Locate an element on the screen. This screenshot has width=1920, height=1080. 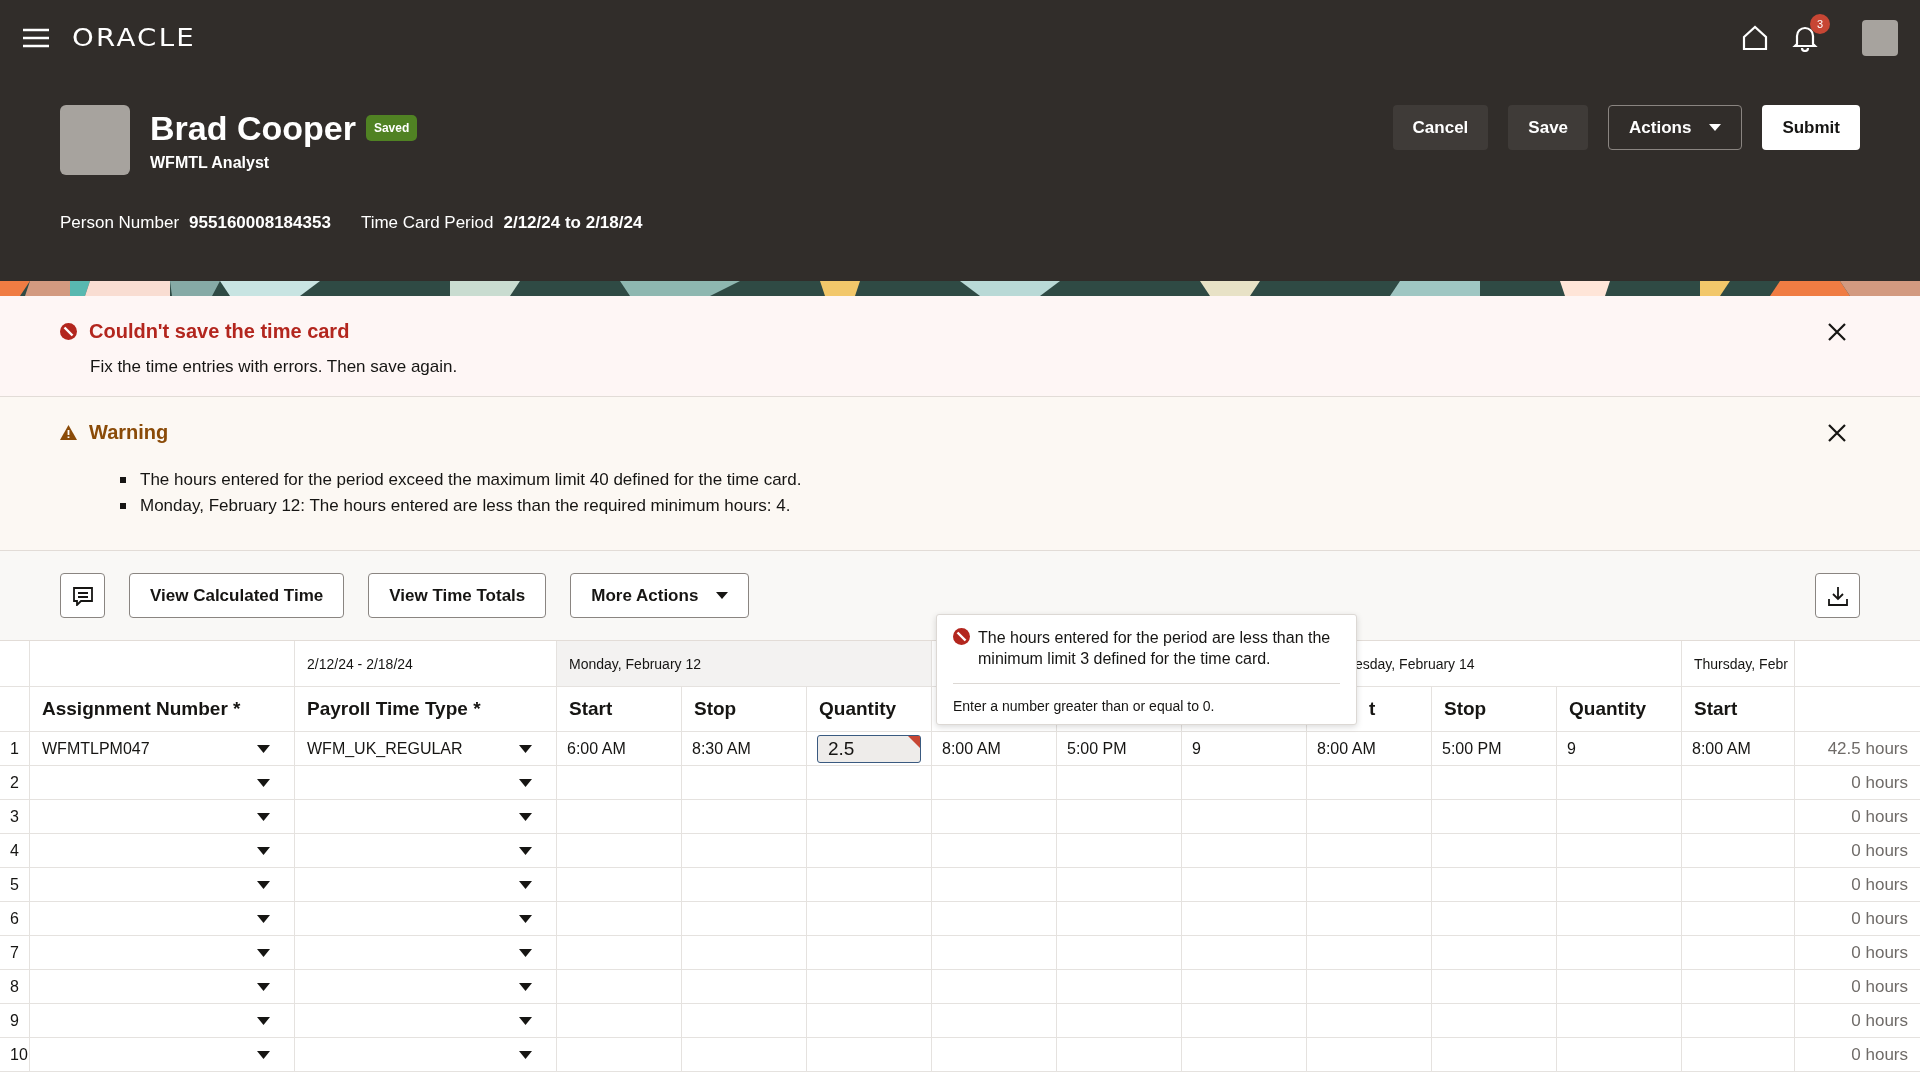
select-field: WFM_UK_REGULAR is located at coordinates (425, 748).